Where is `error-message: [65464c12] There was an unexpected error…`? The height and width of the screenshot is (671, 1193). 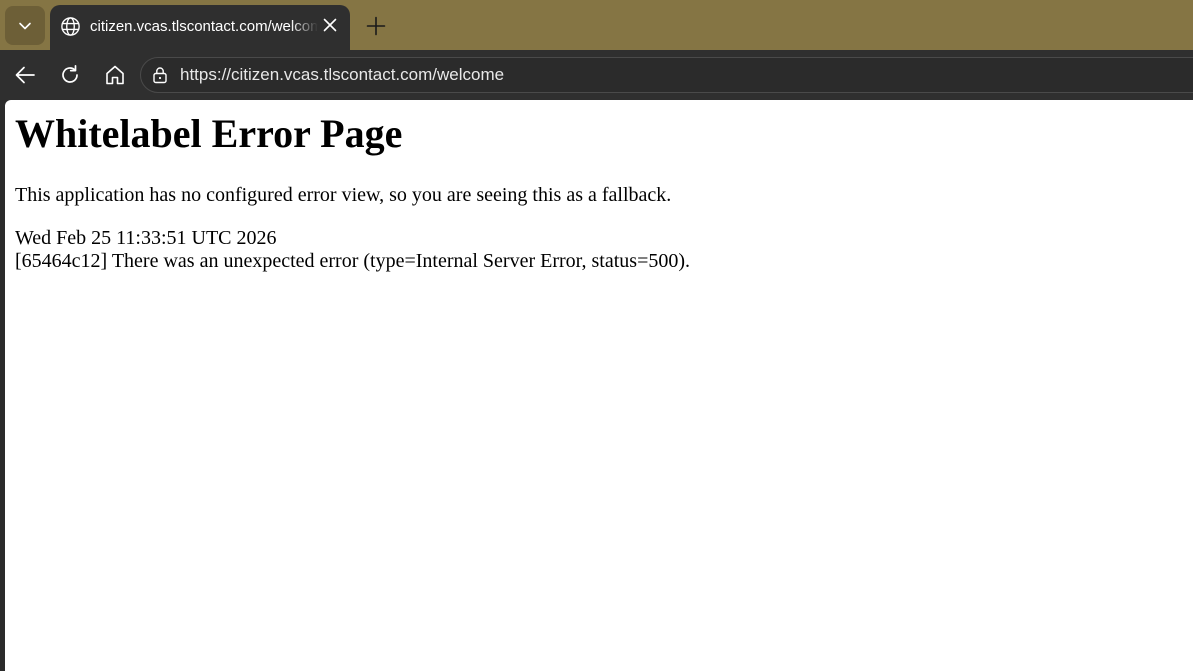
error-message: [65464c12] There was an unexpected error… is located at coordinates (353, 261).